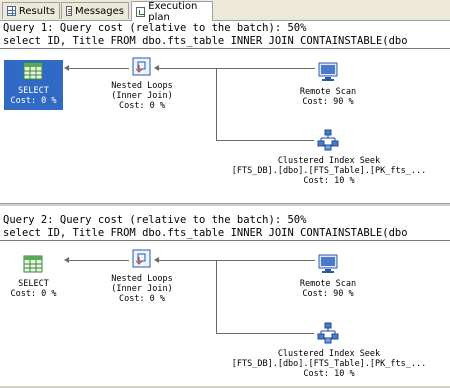 This screenshot has height=388, width=450. What do you see at coordinates (99, 11) in the screenshot?
I see `tab-messages-label: Messages` at bounding box center [99, 11].